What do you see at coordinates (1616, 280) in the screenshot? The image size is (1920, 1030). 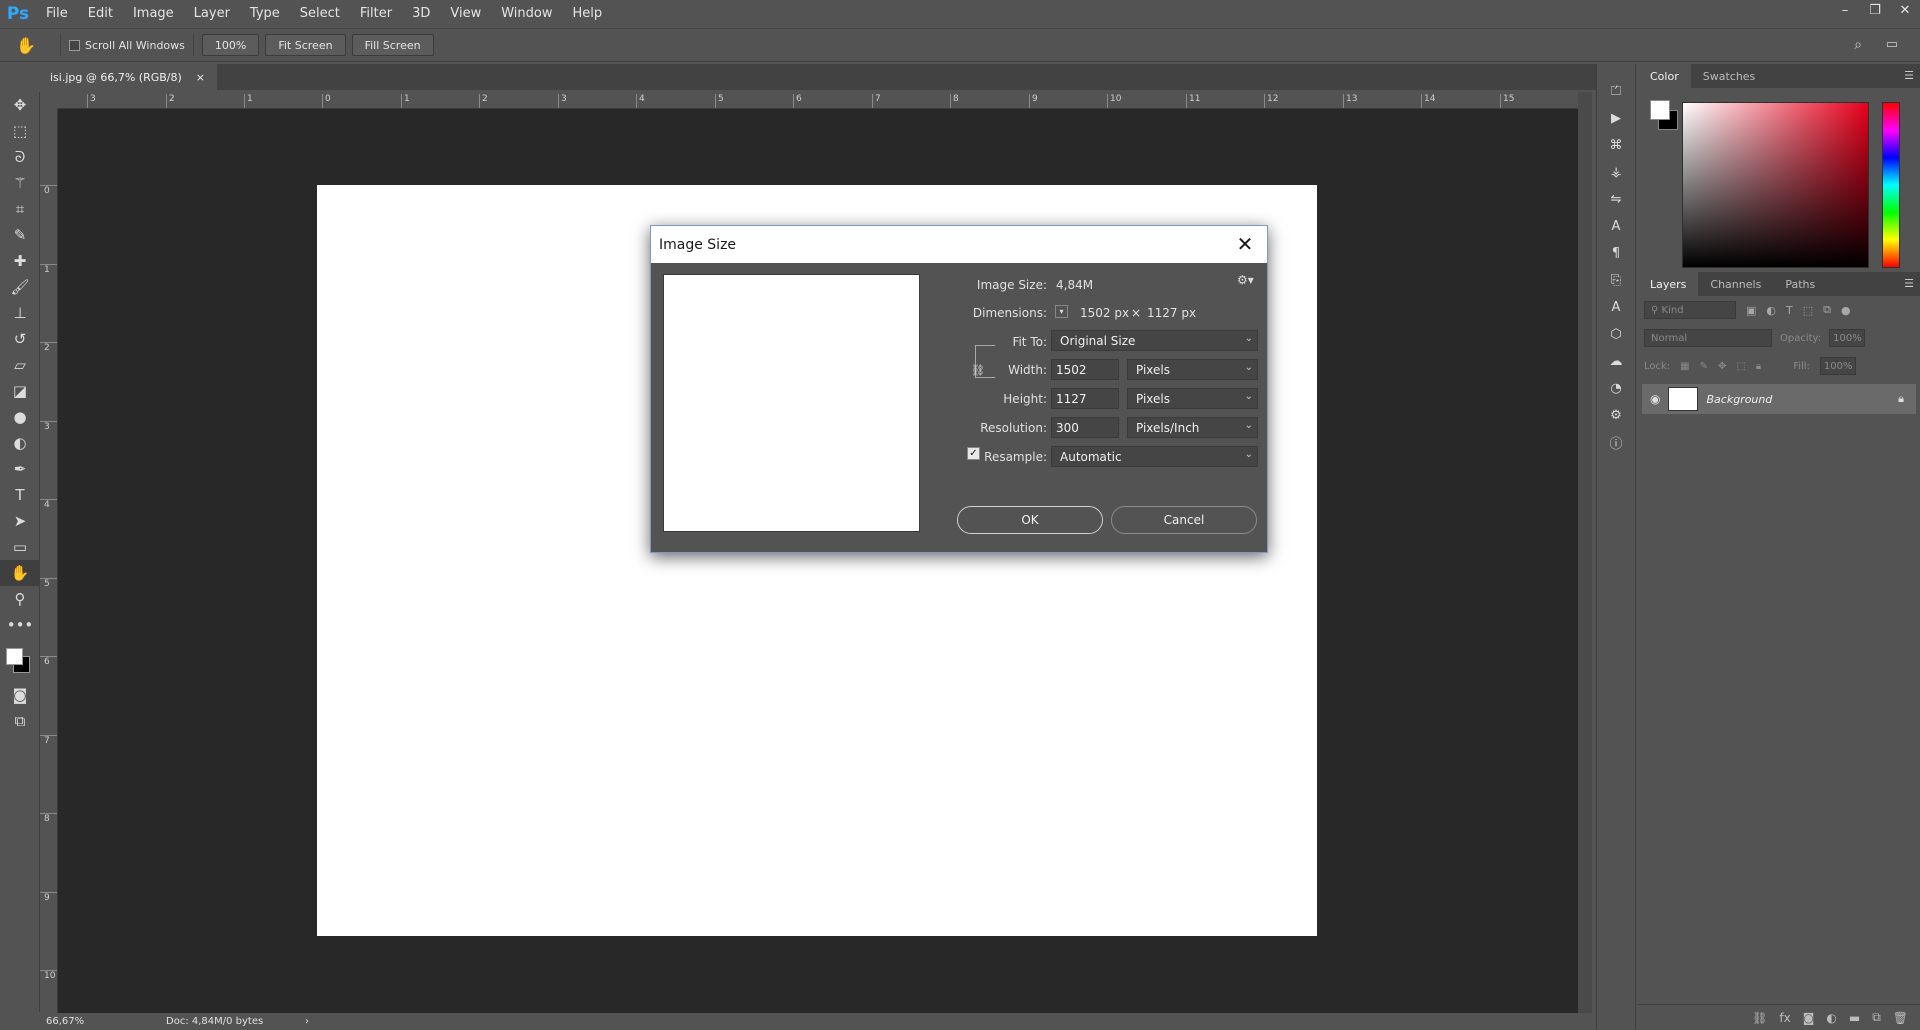 I see `clone-source-icon: ⎘` at bounding box center [1616, 280].